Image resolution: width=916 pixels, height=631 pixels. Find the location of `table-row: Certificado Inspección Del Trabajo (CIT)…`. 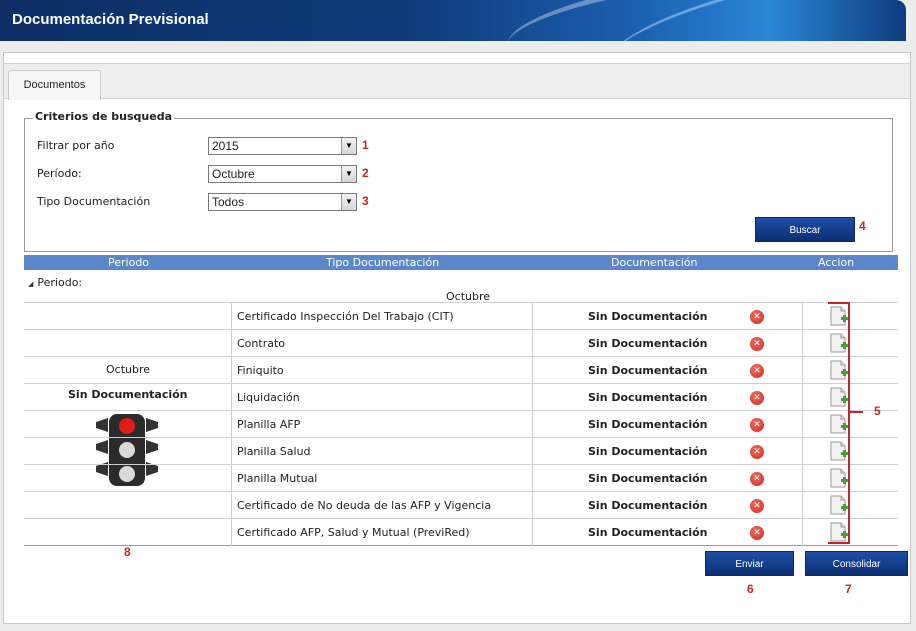

table-row: Certificado Inspección Del Trabajo (CIT)… is located at coordinates (461, 316).